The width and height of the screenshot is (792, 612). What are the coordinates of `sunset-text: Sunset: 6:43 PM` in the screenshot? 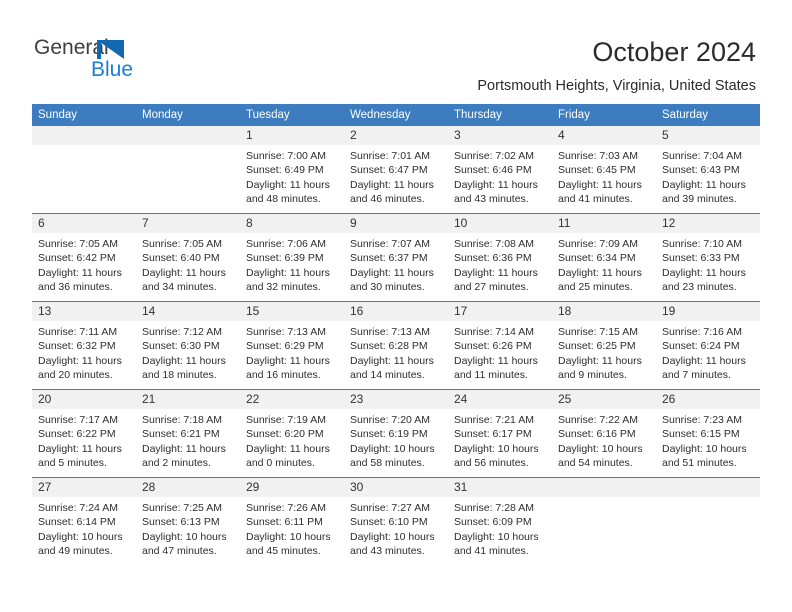 It's located at (701, 170).